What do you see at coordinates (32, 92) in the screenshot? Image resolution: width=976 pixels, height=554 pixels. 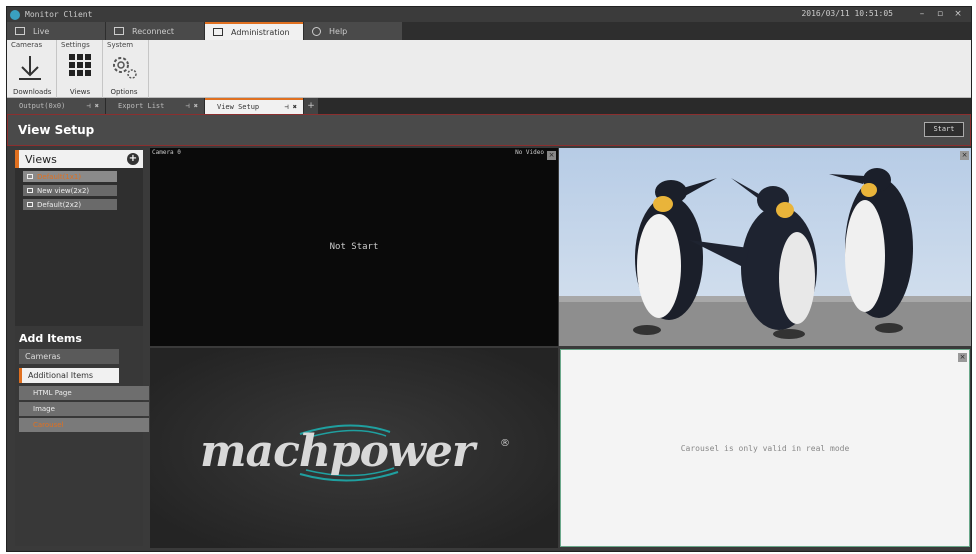 I see `downloads-label: Downloads` at bounding box center [32, 92].